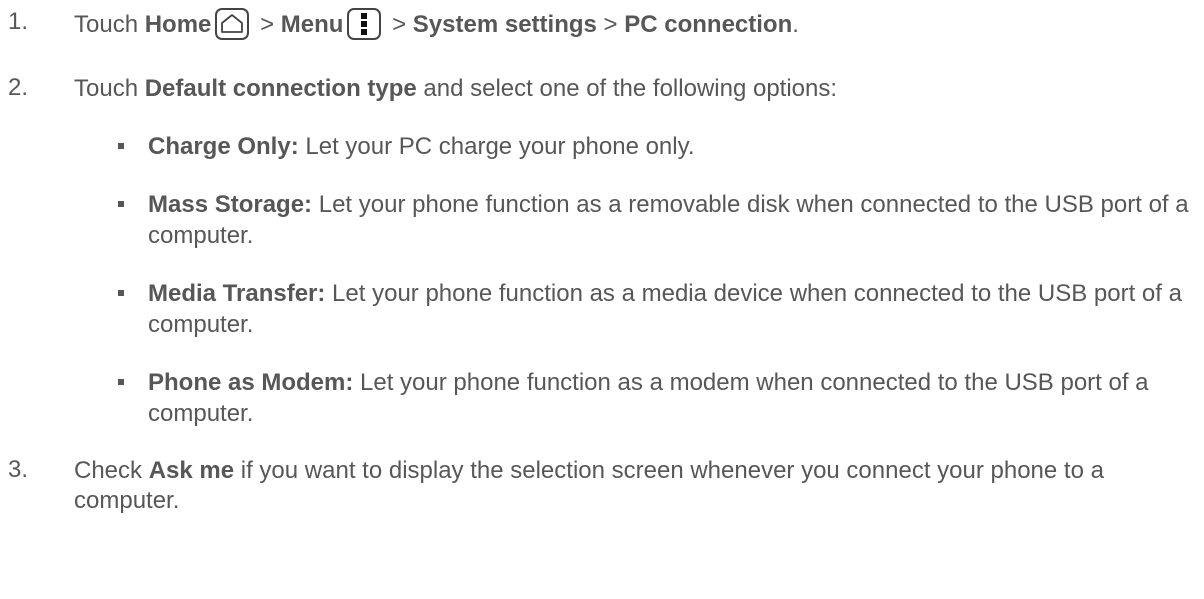 The height and width of the screenshot is (599, 1204). Describe the element at coordinates (251, 382) in the screenshot. I see `option-term: Phone as Modem:` at that location.